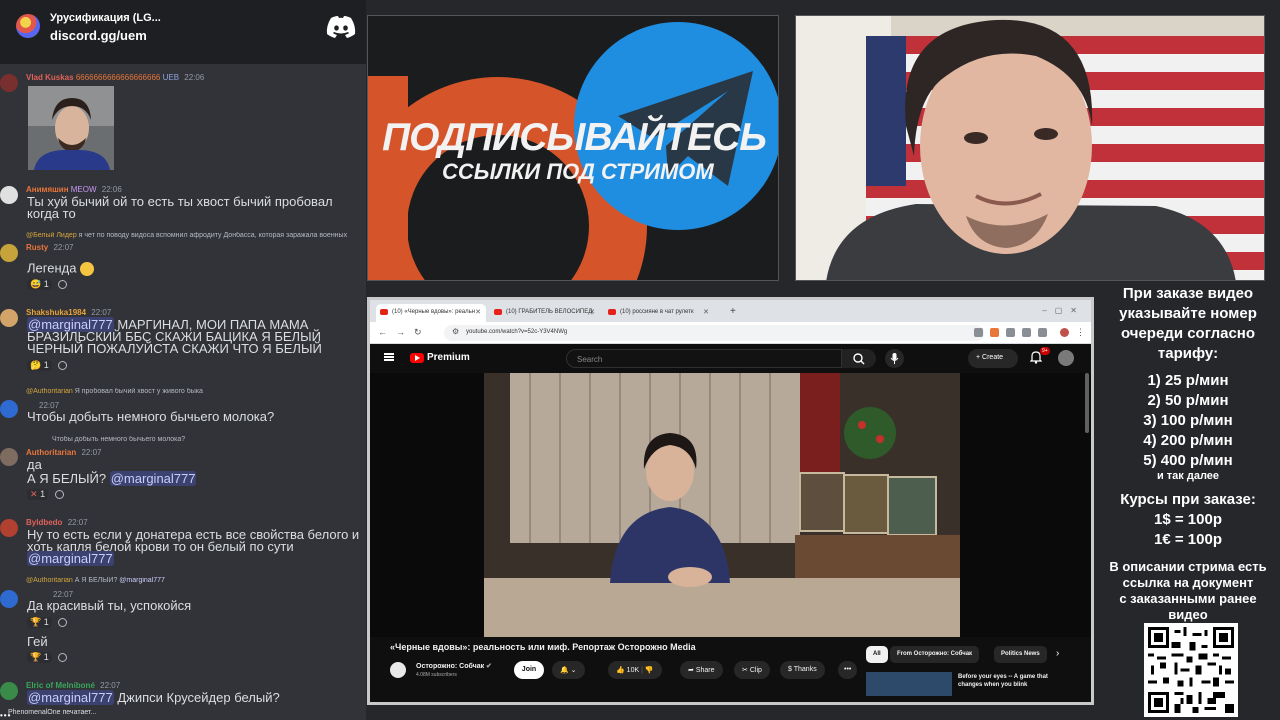 This screenshot has height=720, width=1280. Describe the element at coordinates (859, 358) in the screenshot. I see `search-button` at that location.